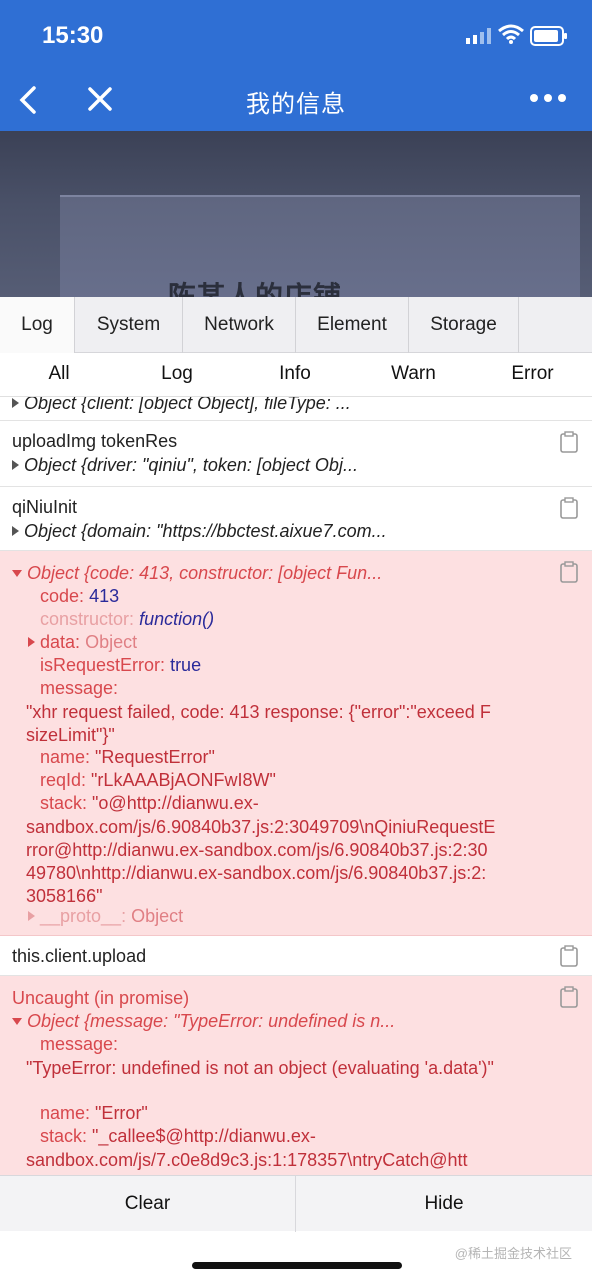 The image size is (592, 1280). I want to click on prop-value: "rLkAAABjAONFwI8W", so click(183, 780).